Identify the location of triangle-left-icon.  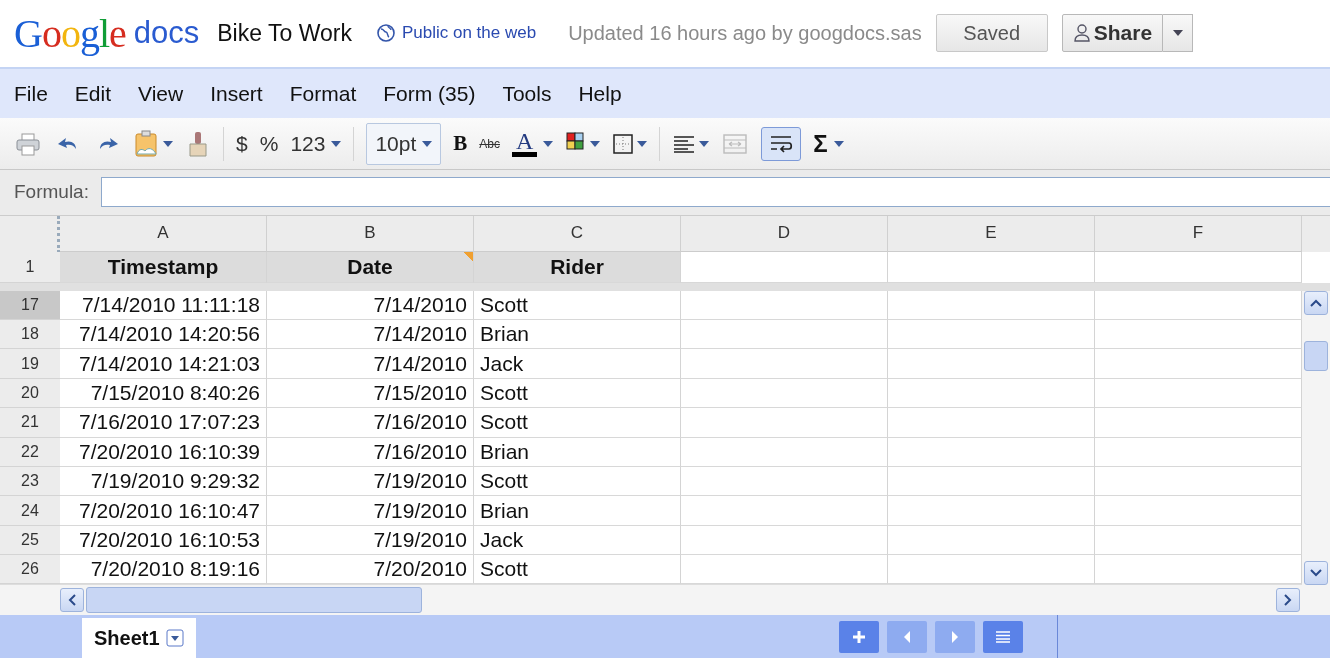
(907, 636).